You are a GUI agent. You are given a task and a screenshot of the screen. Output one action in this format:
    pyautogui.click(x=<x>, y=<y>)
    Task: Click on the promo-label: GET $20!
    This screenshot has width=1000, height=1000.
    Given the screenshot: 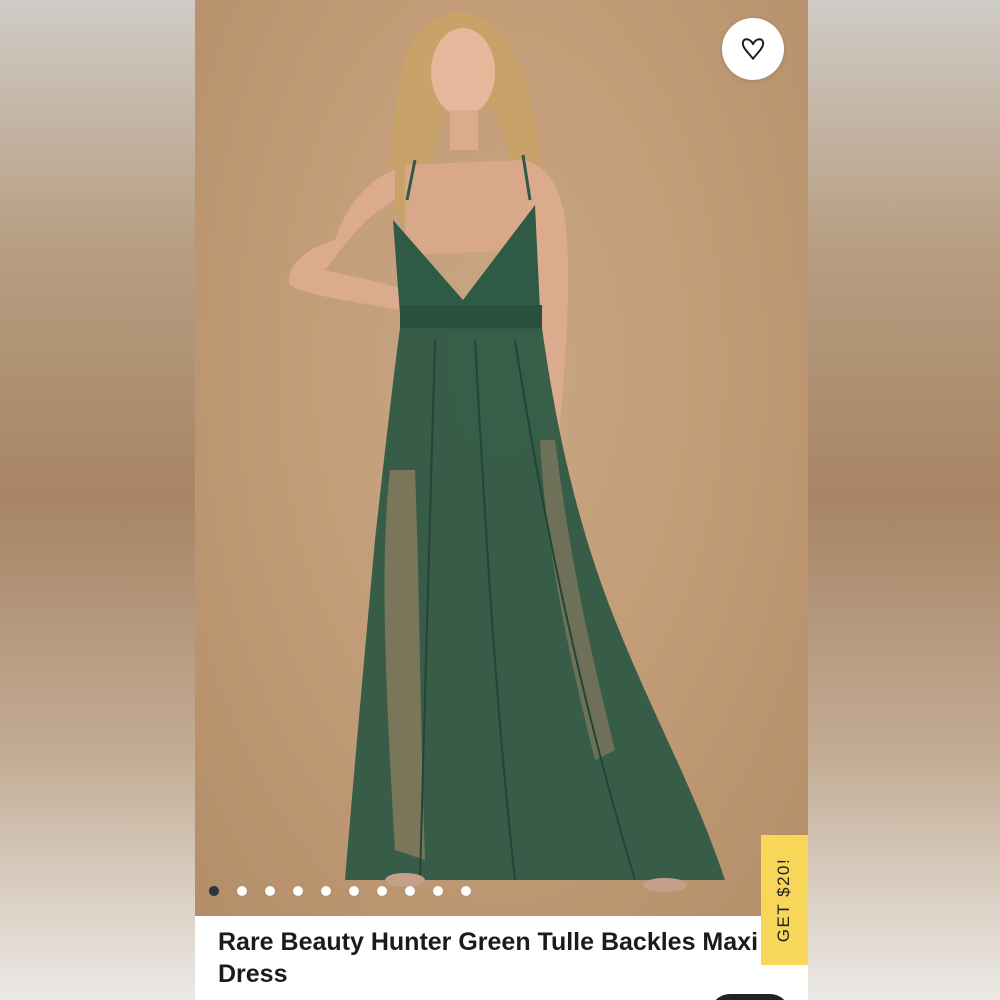 What is the action you would take?
    pyautogui.click(x=784, y=900)
    